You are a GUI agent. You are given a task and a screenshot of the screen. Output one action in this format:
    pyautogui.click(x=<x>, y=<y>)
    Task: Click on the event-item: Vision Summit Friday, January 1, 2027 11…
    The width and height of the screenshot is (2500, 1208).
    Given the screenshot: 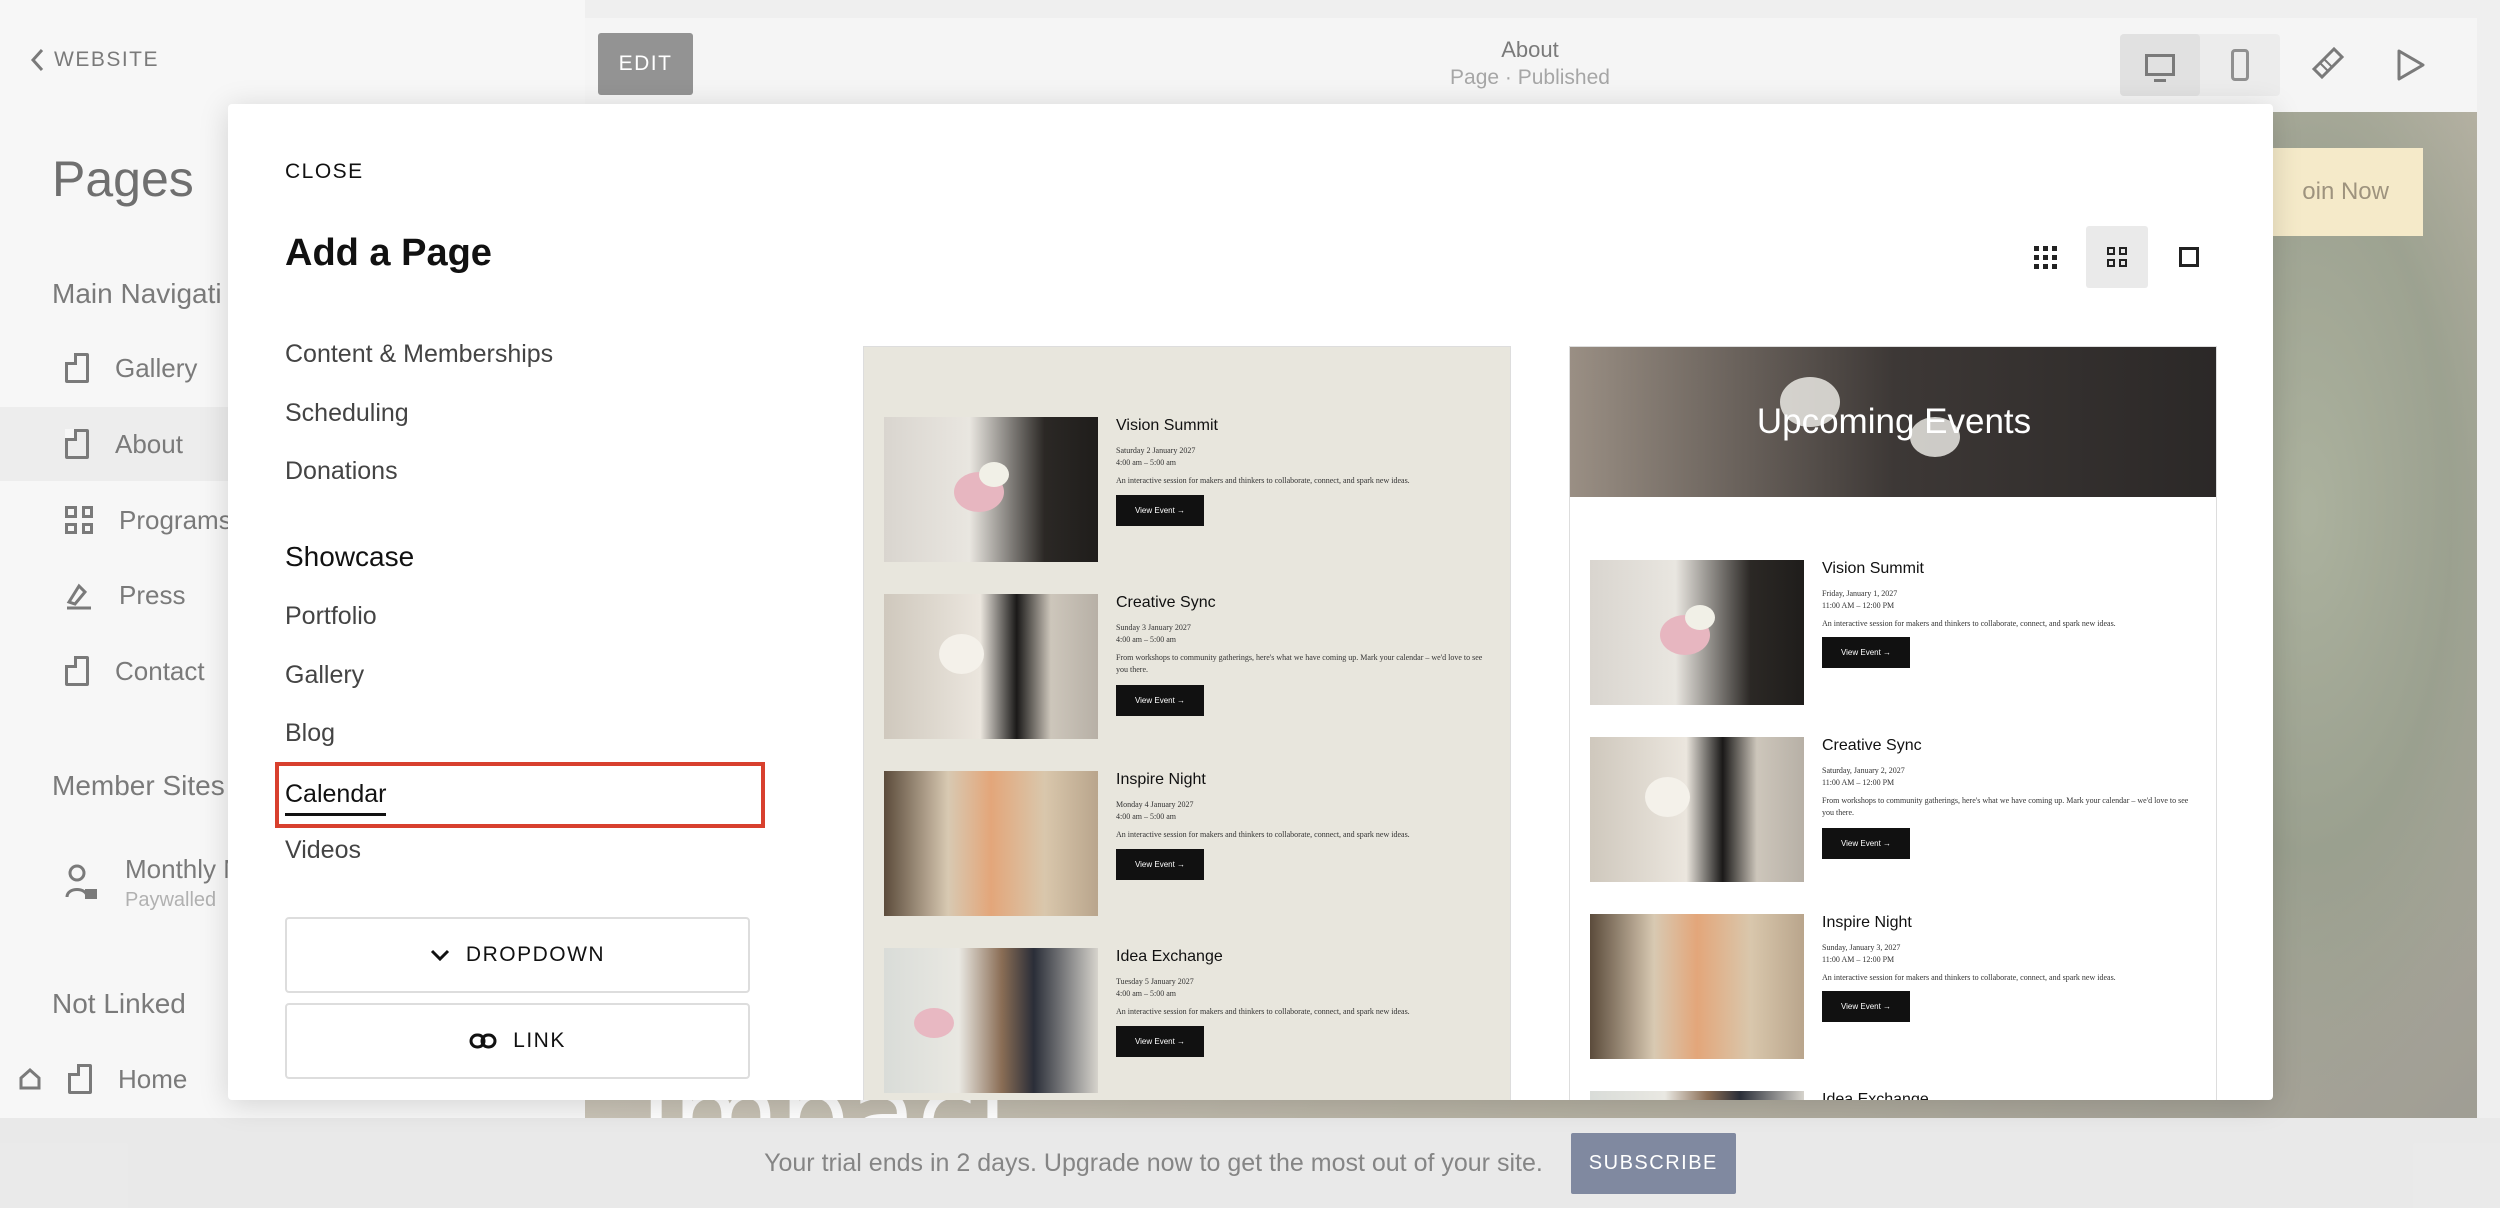 What is the action you would take?
    pyautogui.click(x=1895, y=632)
    